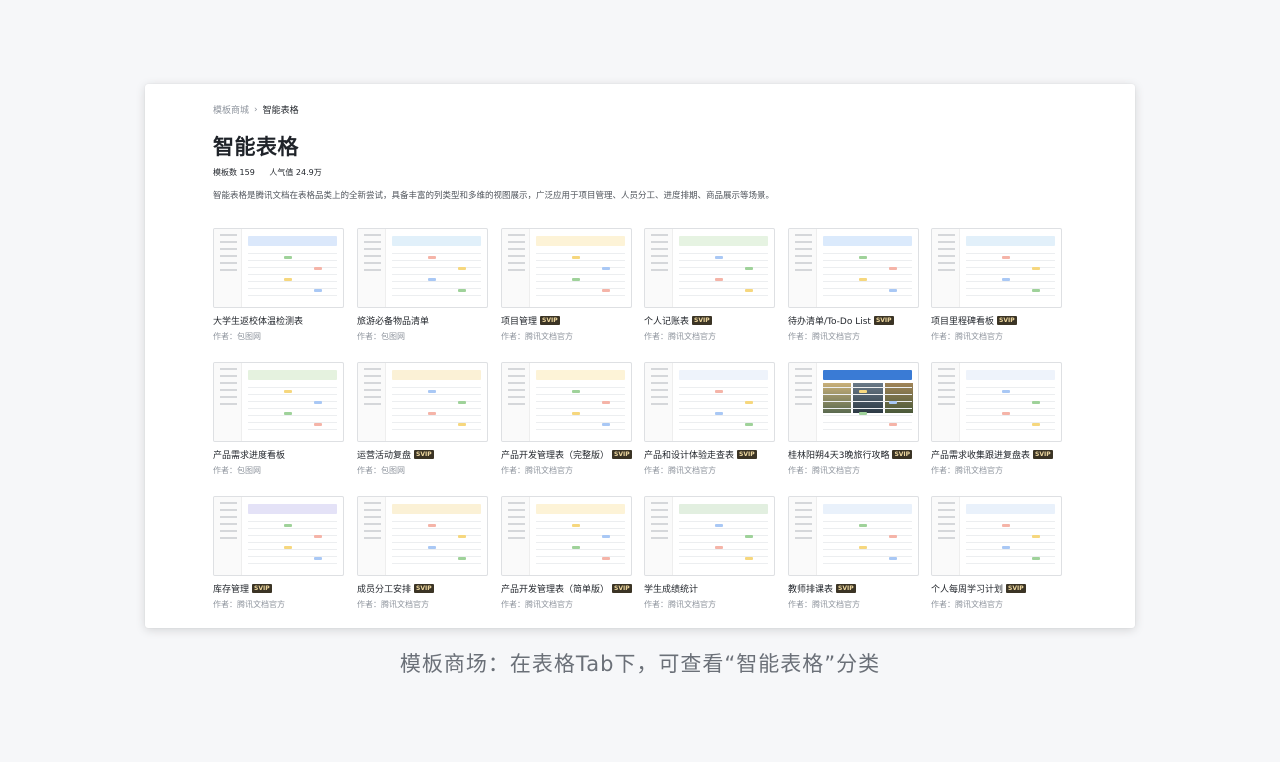 The width and height of the screenshot is (1280, 762). I want to click on template-name: 产品开发管理表（简单版） SVIP, so click(566, 588).